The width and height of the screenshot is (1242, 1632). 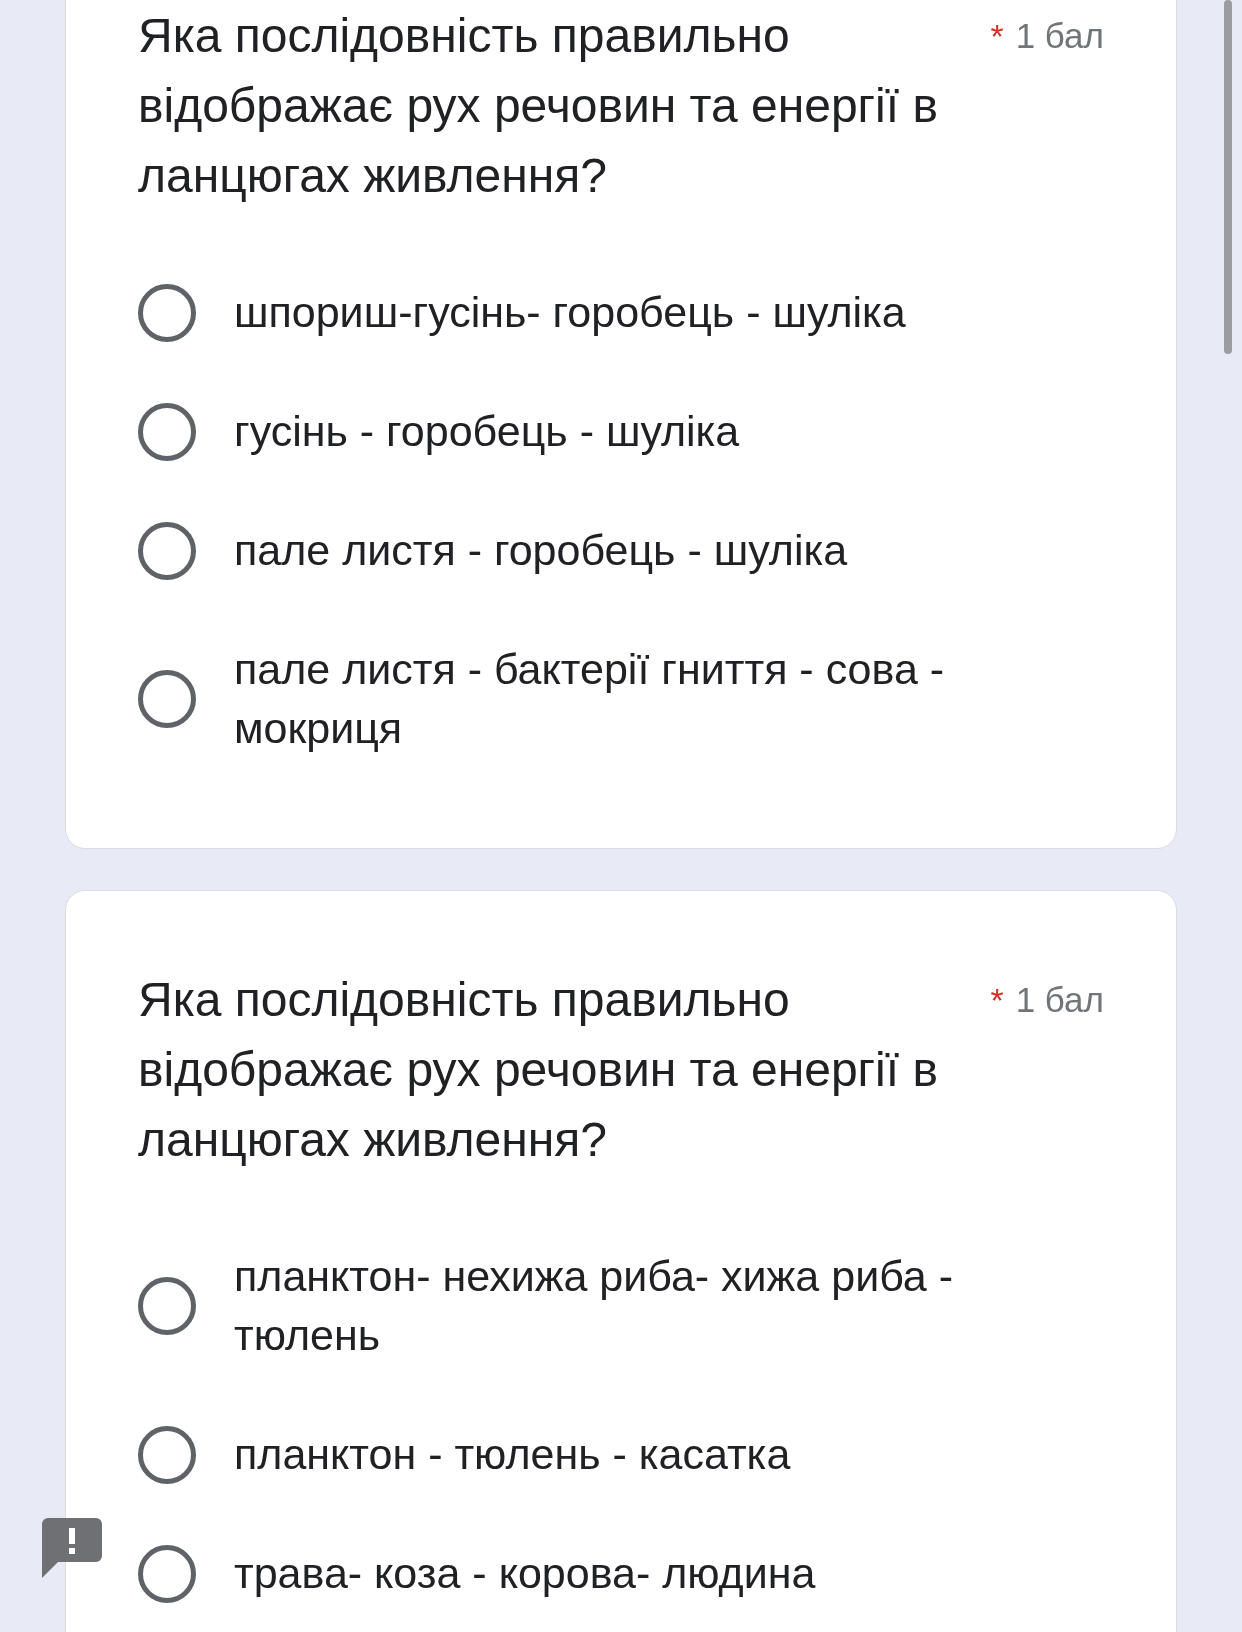 I want to click on feedback-icon, so click(x=72, y=1548).